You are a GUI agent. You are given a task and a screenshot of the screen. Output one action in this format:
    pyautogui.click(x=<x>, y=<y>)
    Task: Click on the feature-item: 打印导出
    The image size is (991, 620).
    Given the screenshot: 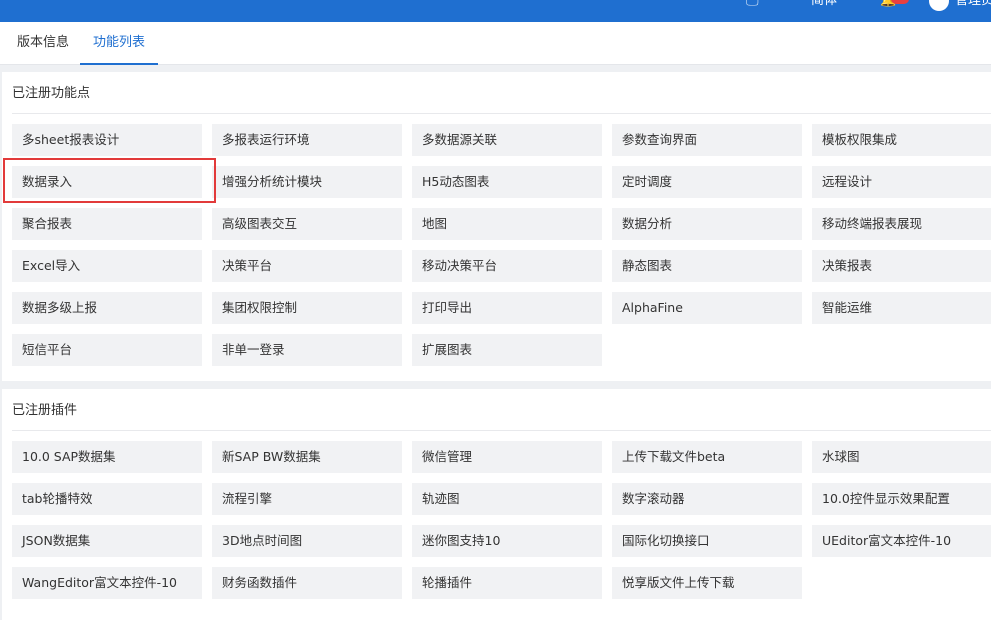 What is the action you would take?
    pyautogui.click(x=507, y=308)
    